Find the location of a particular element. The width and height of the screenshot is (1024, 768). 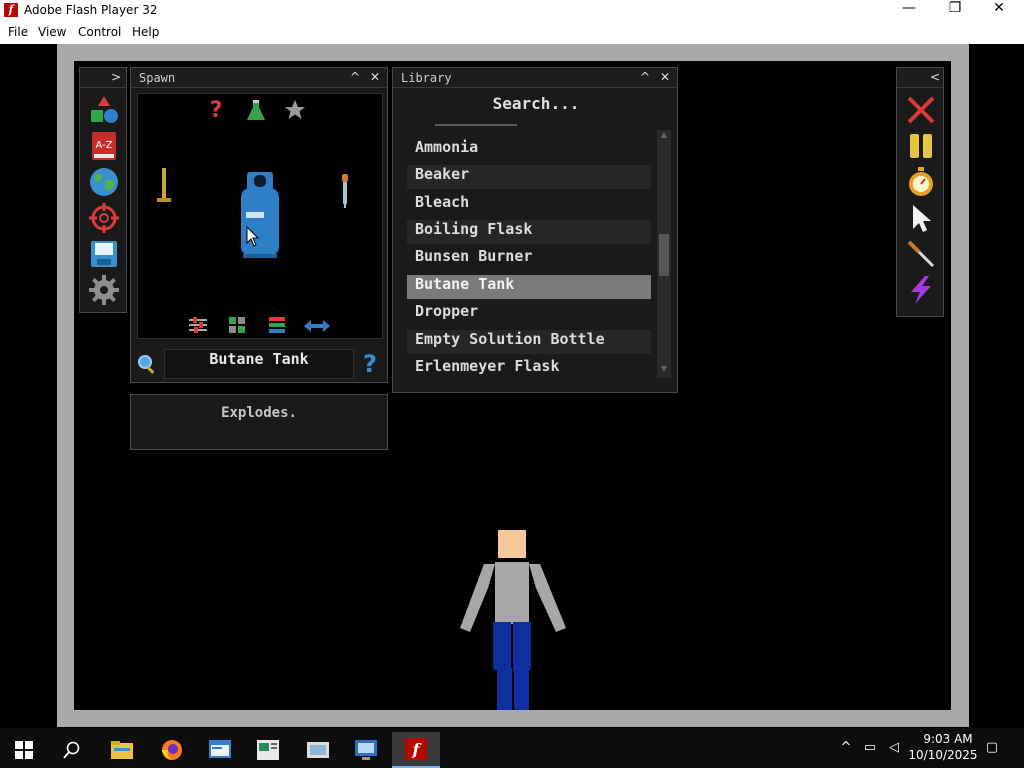

menu-file: File is located at coordinates (18, 32).